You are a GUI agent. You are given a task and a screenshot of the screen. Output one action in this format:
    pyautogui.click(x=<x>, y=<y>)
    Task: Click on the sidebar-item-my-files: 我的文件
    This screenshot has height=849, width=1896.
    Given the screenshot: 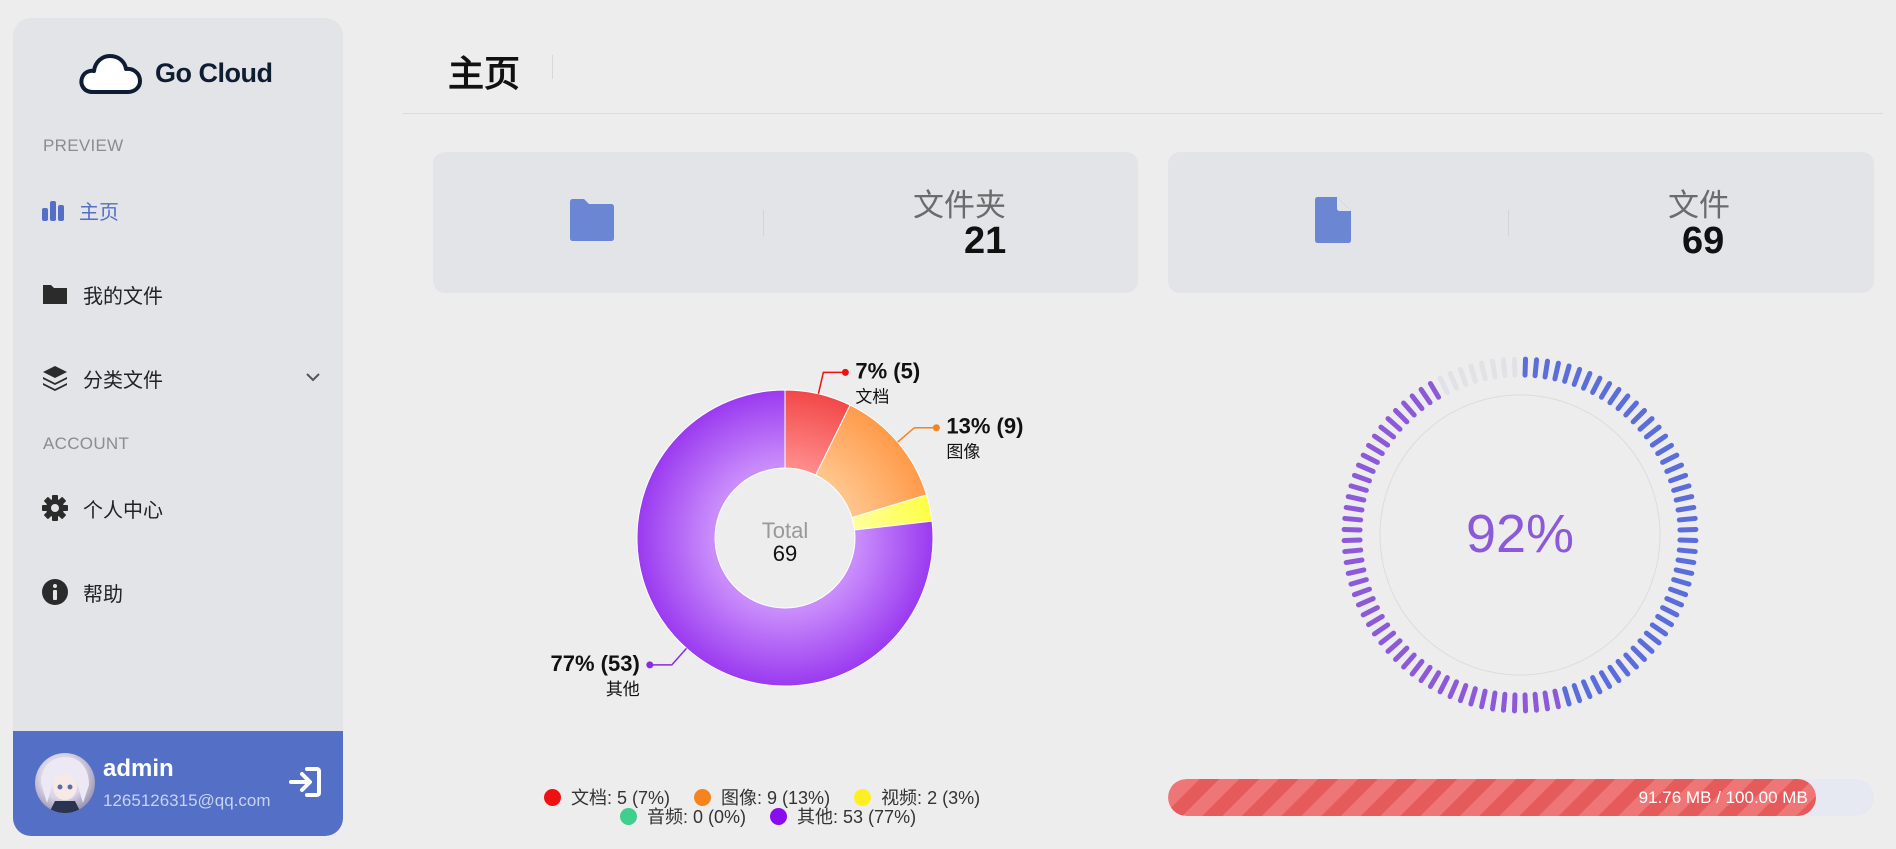 What is the action you would take?
    pyautogui.click(x=181, y=294)
    